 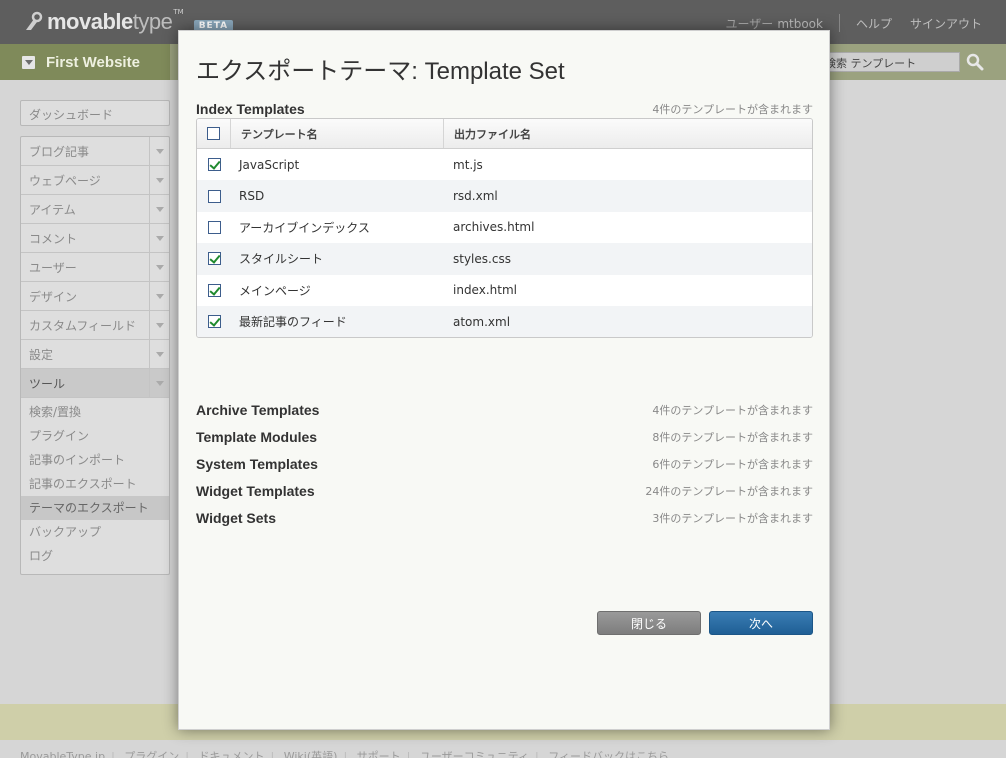 I want to click on output-file-name: styles.css, so click(x=482, y=258).